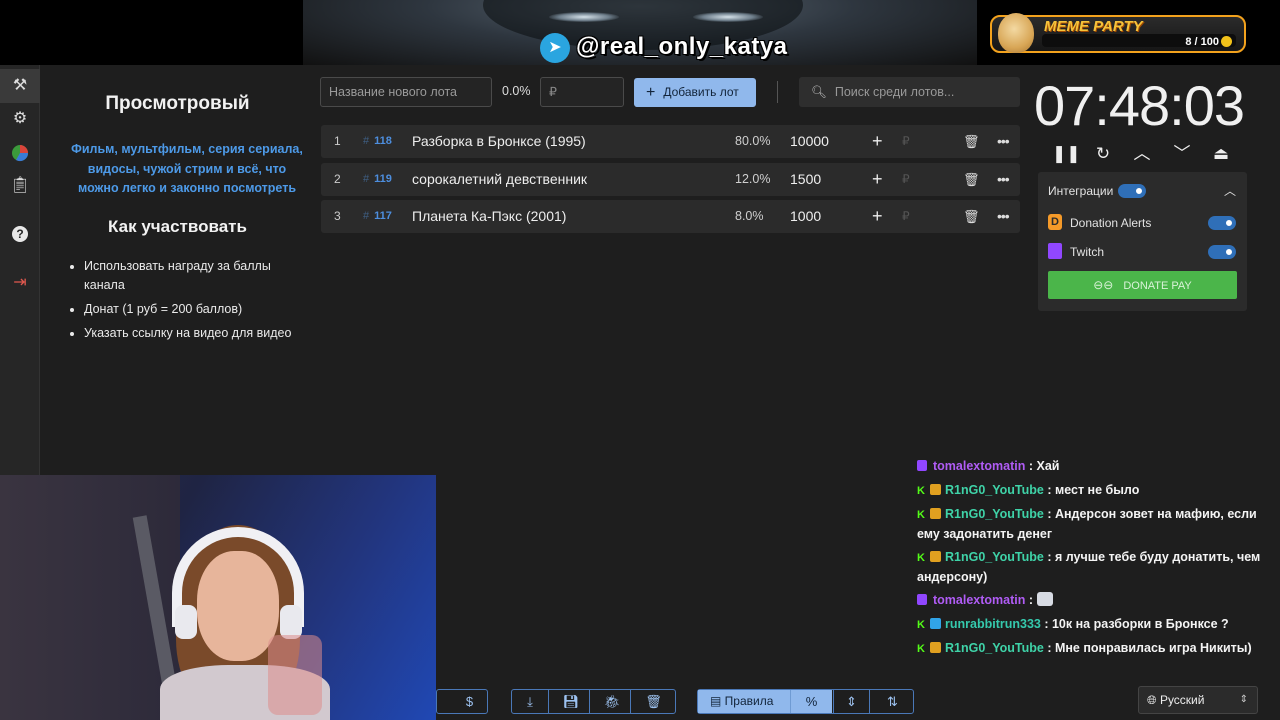 The width and height of the screenshot is (1280, 720). I want to click on lot-id: #117, so click(377, 216).